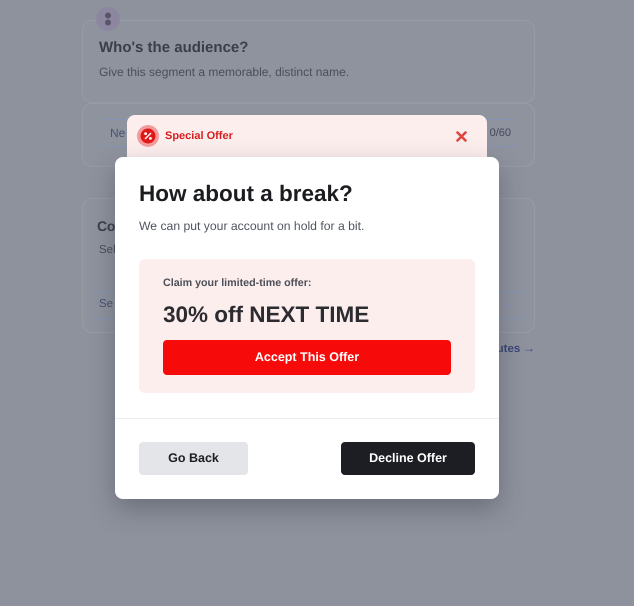  What do you see at coordinates (408, 458) in the screenshot?
I see `decline-offer-button: Decline Offer` at bounding box center [408, 458].